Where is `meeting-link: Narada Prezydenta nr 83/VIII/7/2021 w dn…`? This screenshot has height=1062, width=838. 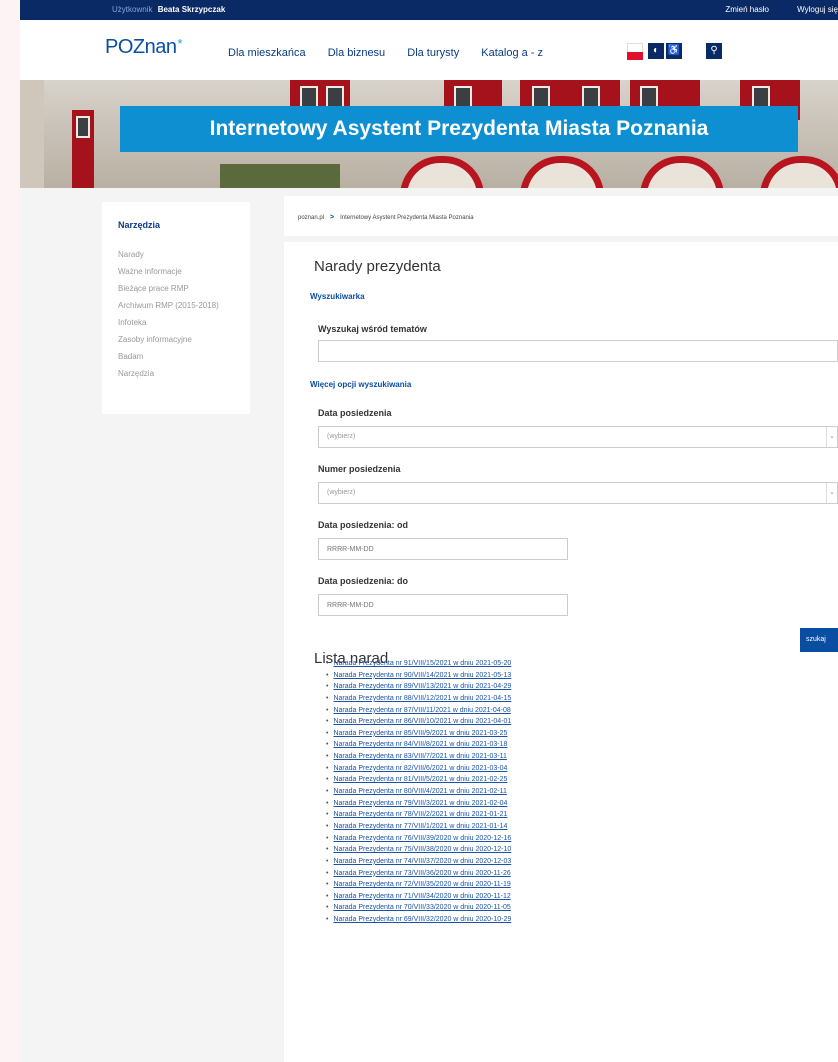
meeting-link: Narada Prezydenta nr 83/VIII/7/2021 w dn… is located at coordinates (419, 756).